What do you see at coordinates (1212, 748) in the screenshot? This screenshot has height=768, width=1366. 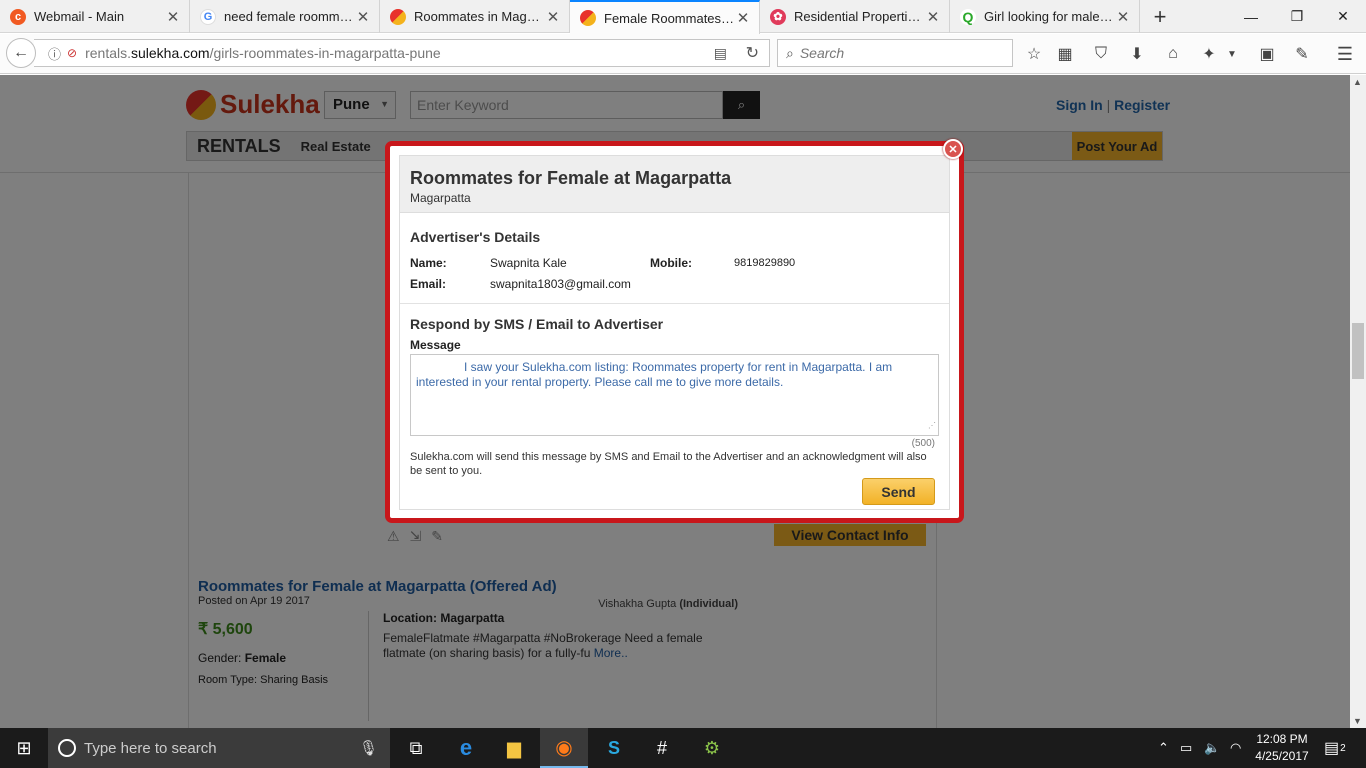 I see `volume-icon: 🔈` at bounding box center [1212, 748].